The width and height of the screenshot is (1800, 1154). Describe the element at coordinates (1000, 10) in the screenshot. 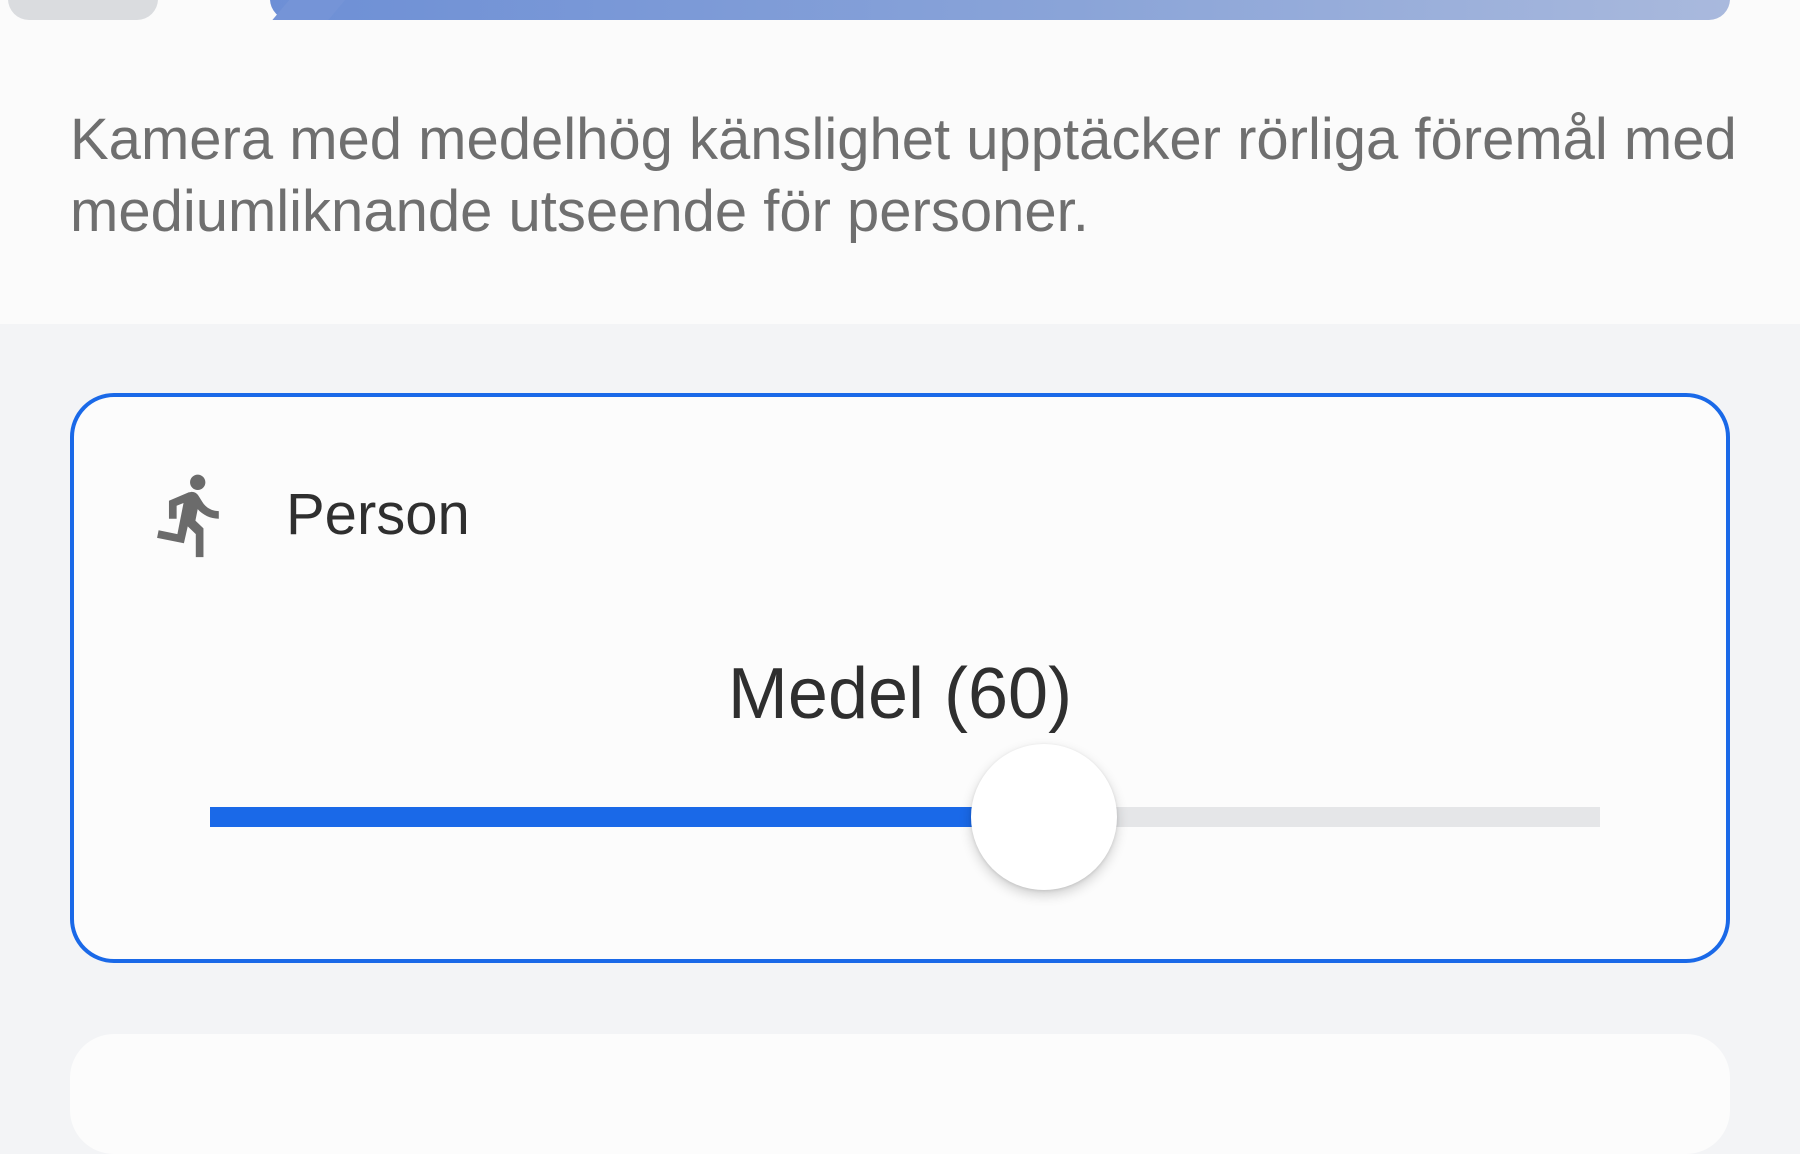

I see `mode-option-selected` at that location.